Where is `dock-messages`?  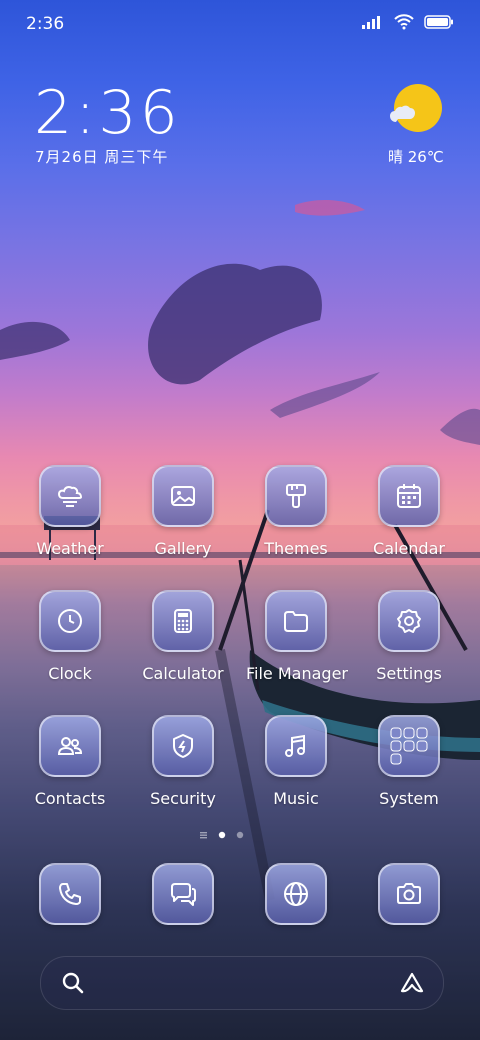 dock-messages is located at coordinates (183, 894).